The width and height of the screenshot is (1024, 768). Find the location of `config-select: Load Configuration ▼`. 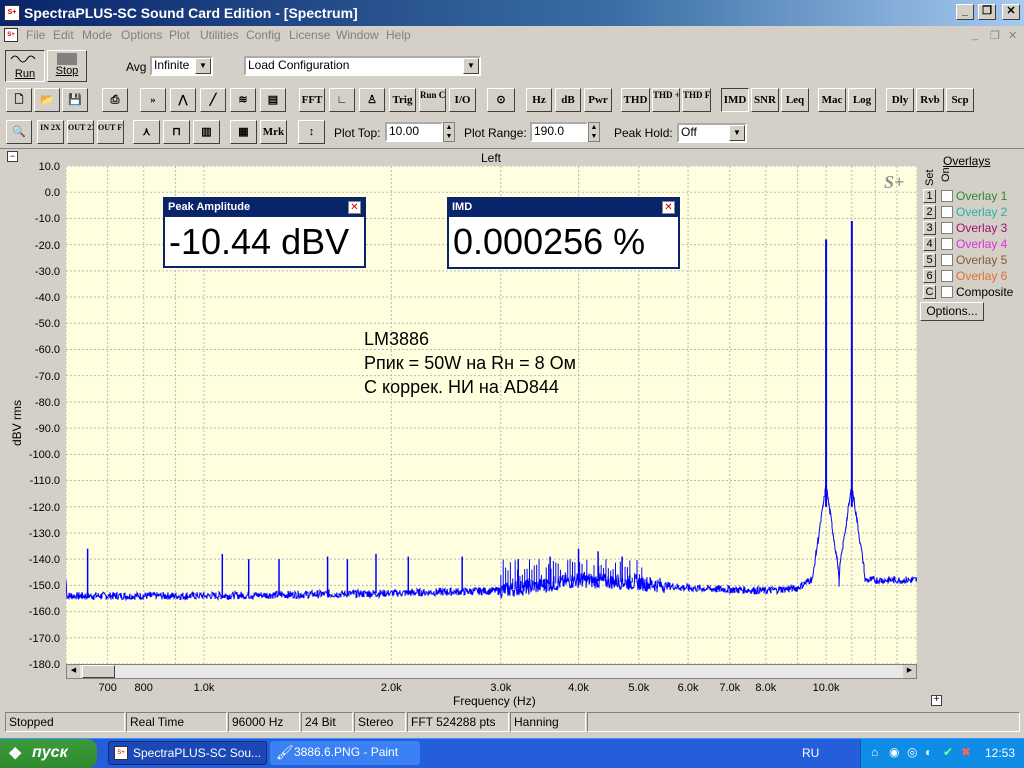

config-select: Load Configuration ▼ is located at coordinates (362, 66).